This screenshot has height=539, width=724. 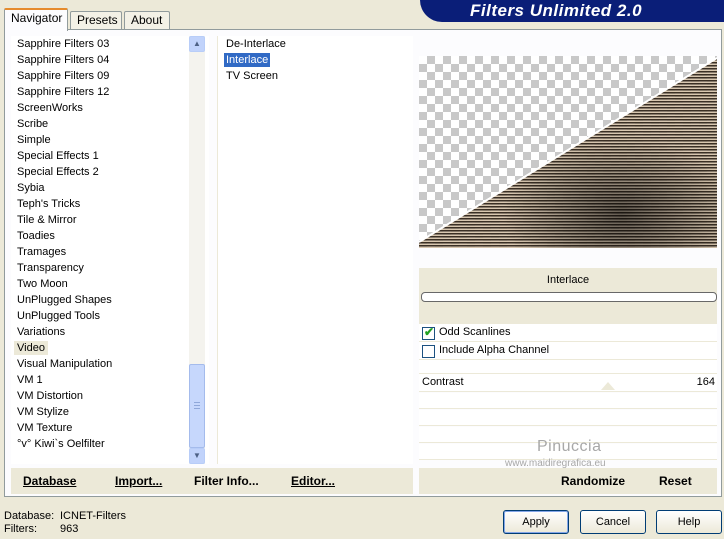 What do you see at coordinates (99, 204) in the screenshot?
I see `category-item: Teph's Tricks` at bounding box center [99, 204].